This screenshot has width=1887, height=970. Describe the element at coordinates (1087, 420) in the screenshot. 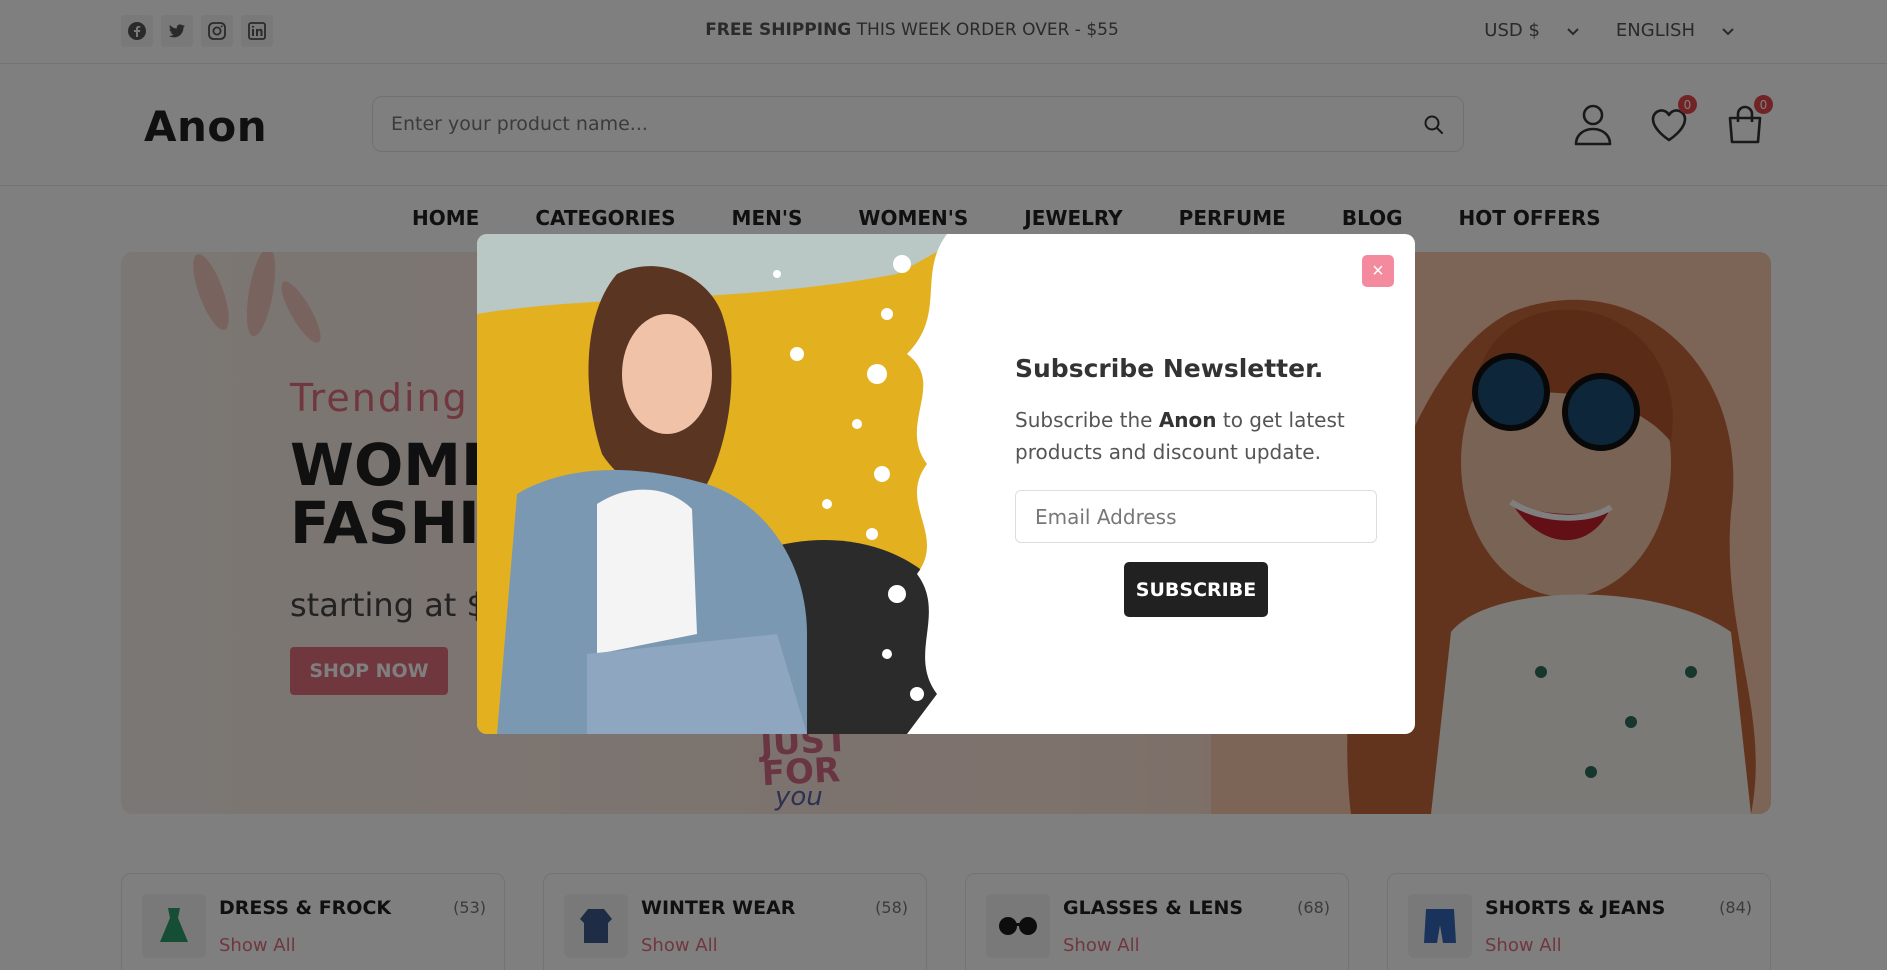

I see `desc-text: Subscribe the` at that location.